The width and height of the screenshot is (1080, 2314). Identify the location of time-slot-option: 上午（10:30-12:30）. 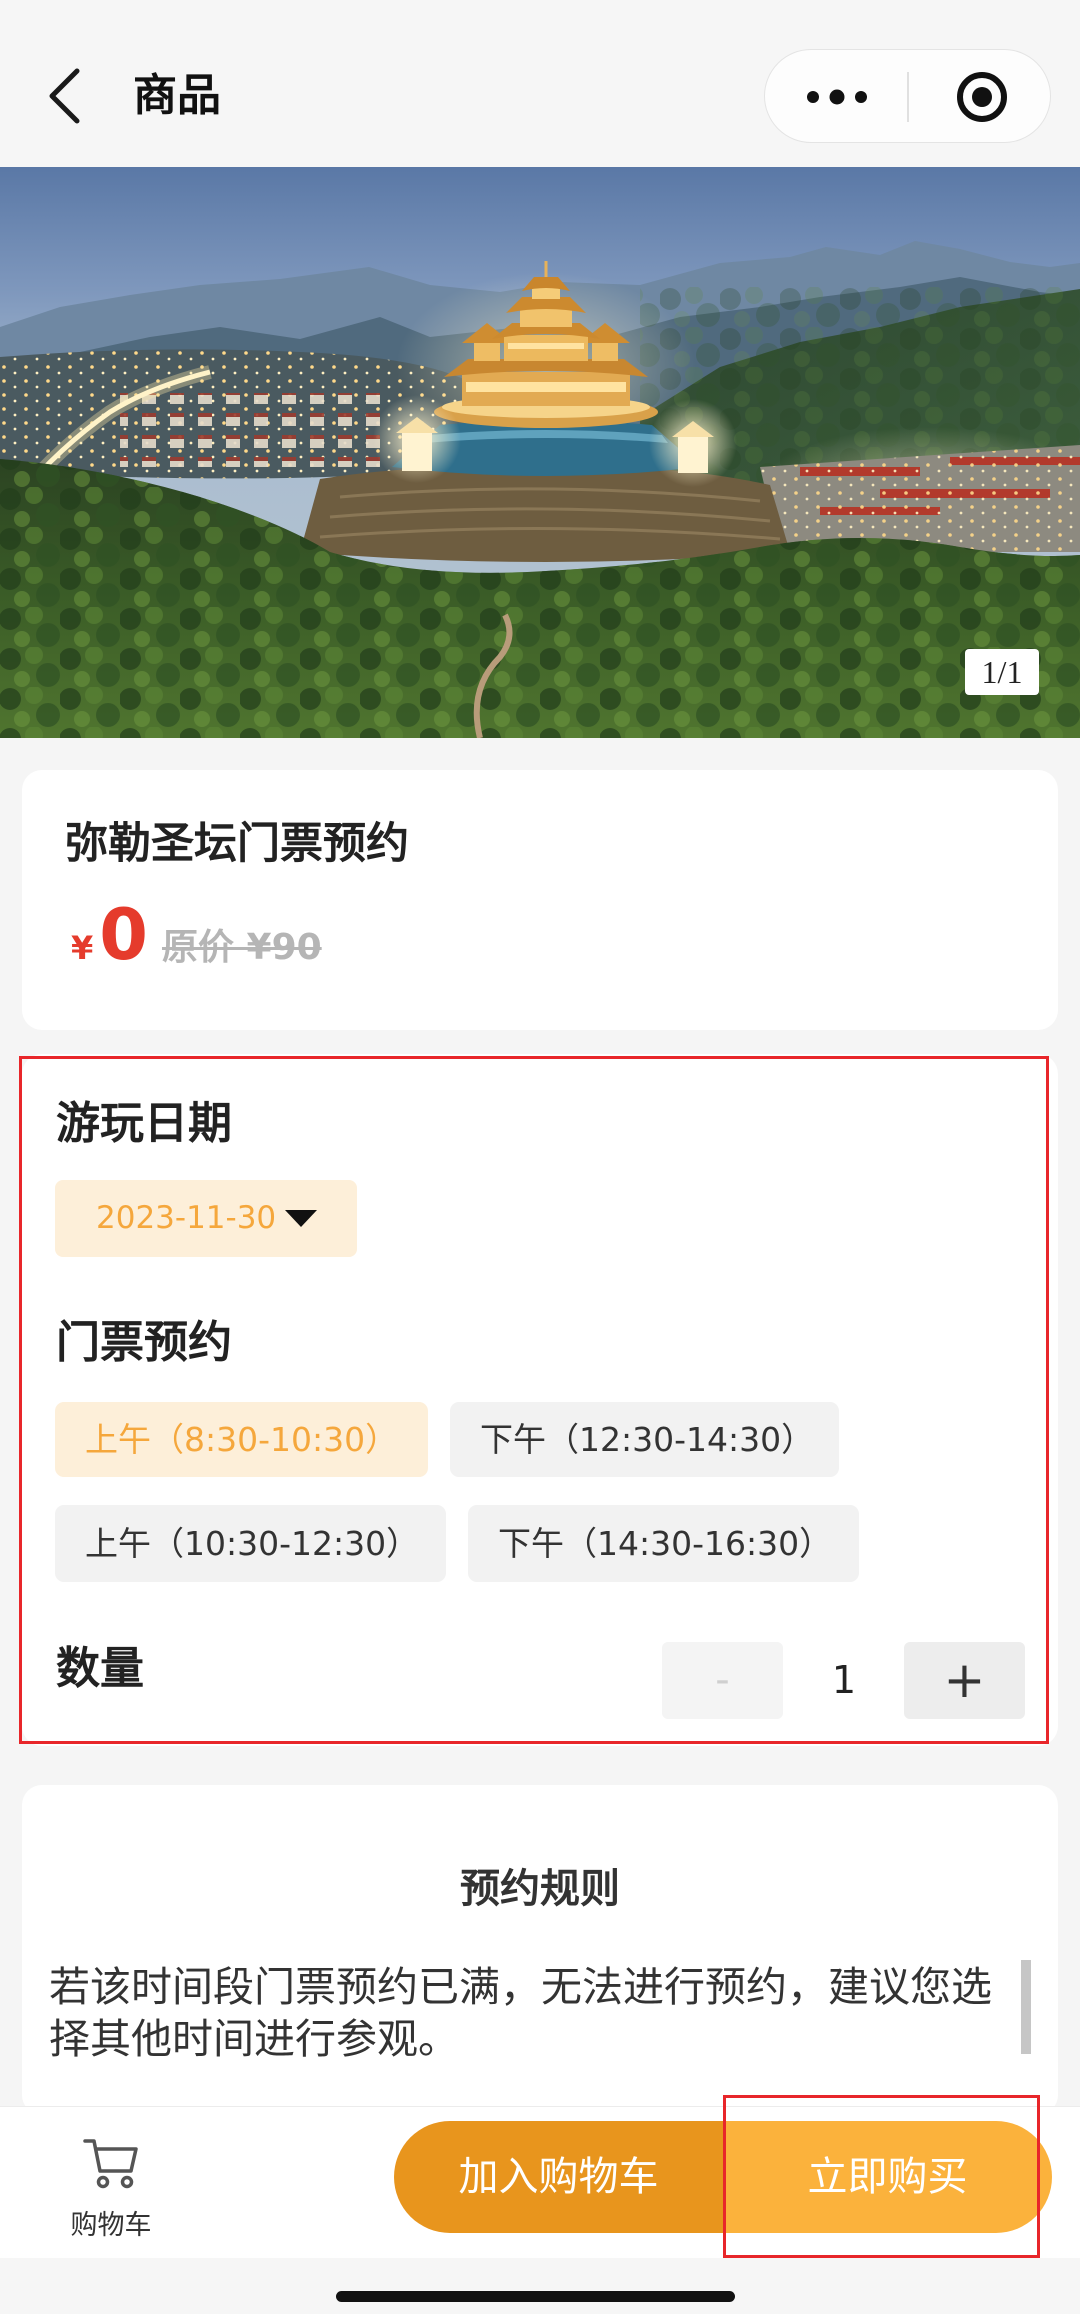
(250, 1543).